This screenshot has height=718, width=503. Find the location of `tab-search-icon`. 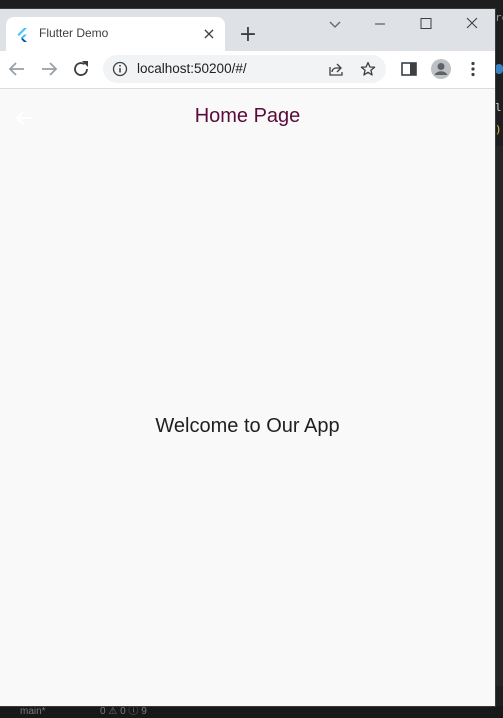

tab-search-icon is located at coordinates (335, 24).